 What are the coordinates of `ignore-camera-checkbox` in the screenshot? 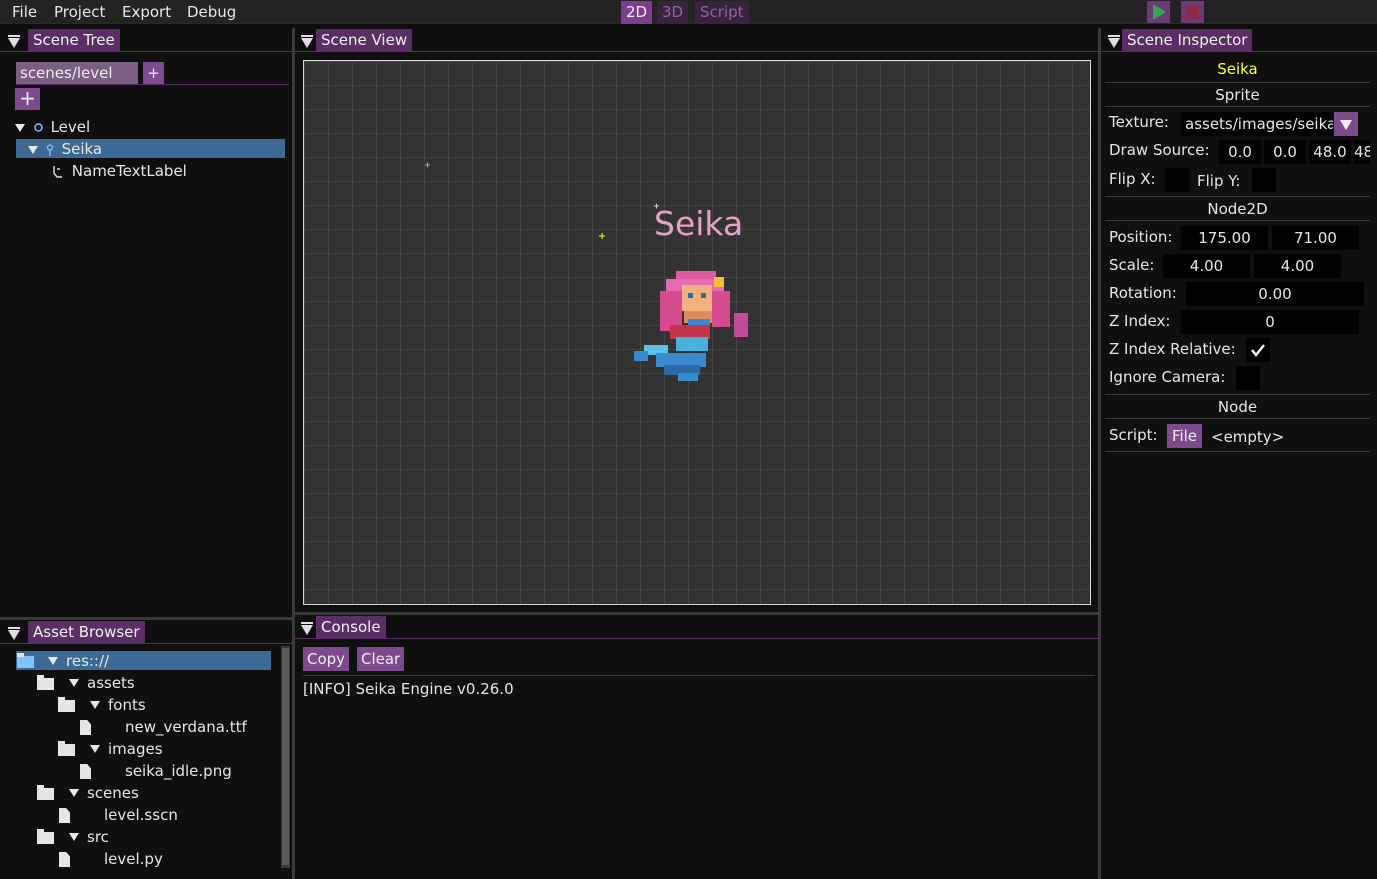 It's located at (1248, 378).